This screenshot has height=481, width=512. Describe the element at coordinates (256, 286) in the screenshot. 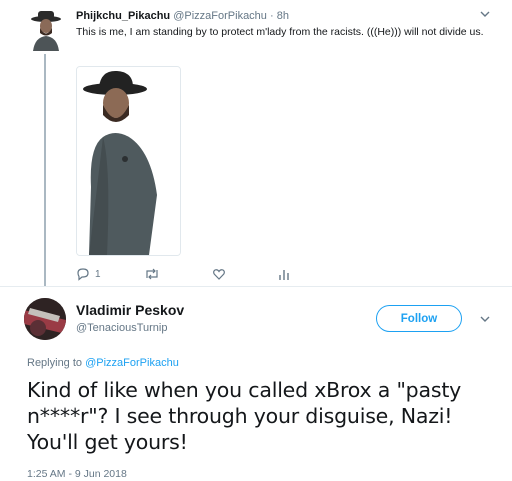

I see `divider` at that location.